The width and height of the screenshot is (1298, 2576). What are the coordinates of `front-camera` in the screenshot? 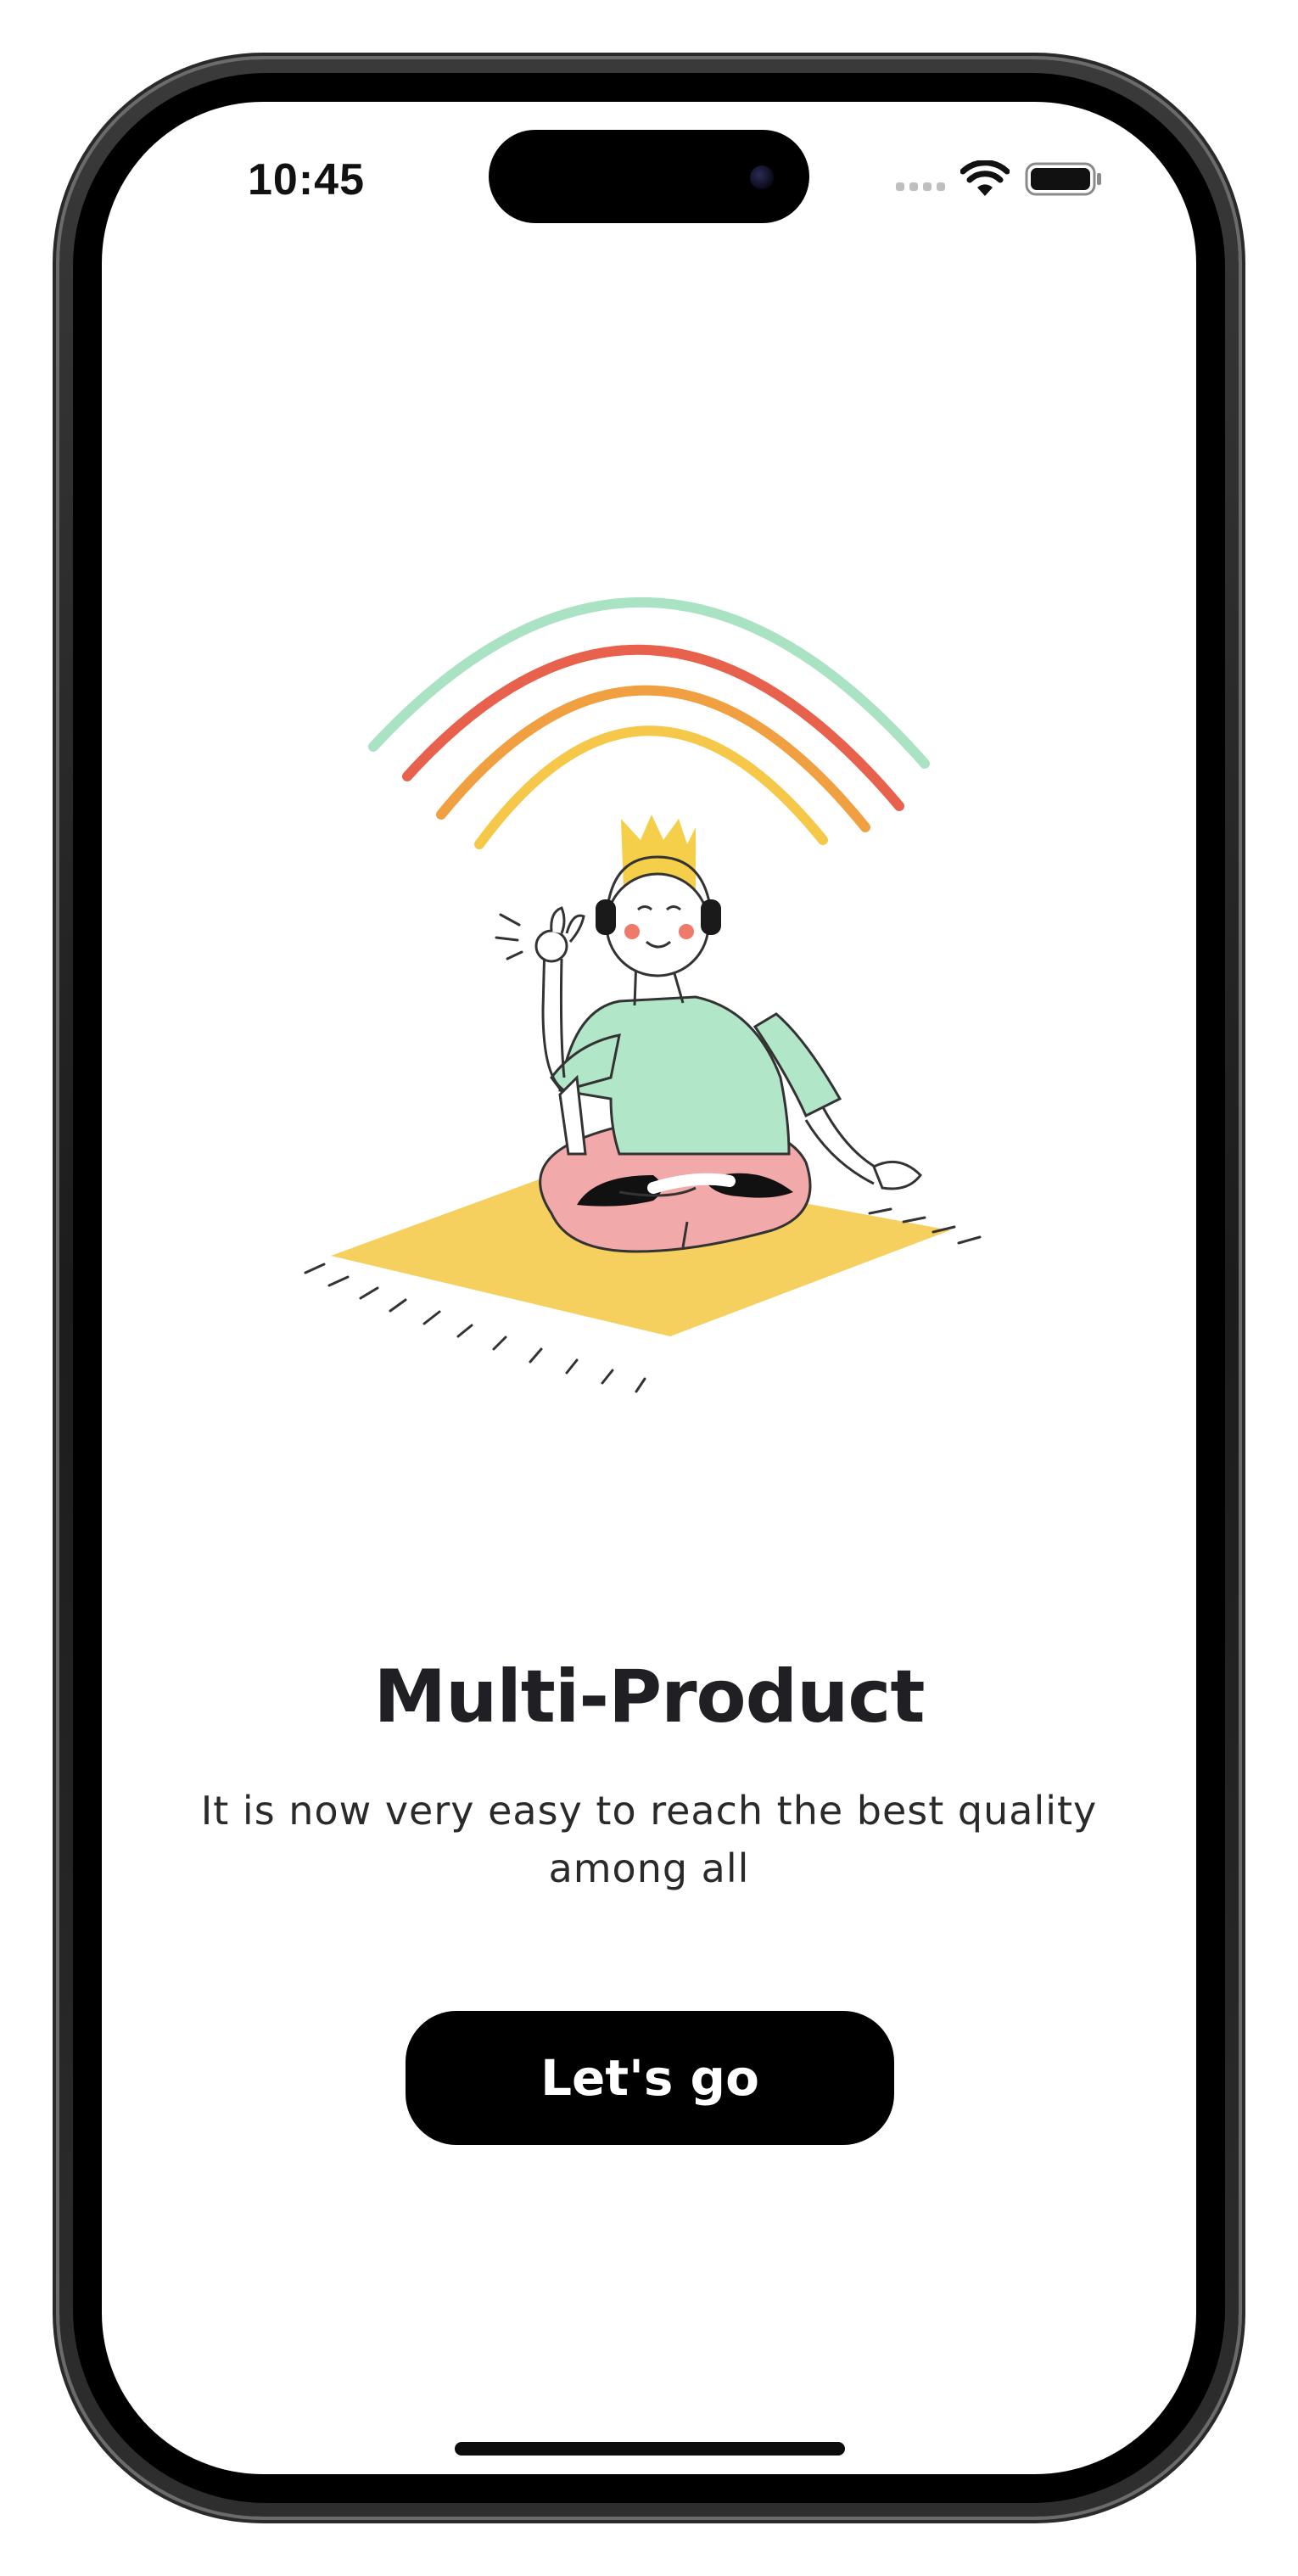 It's located at (762, 177).